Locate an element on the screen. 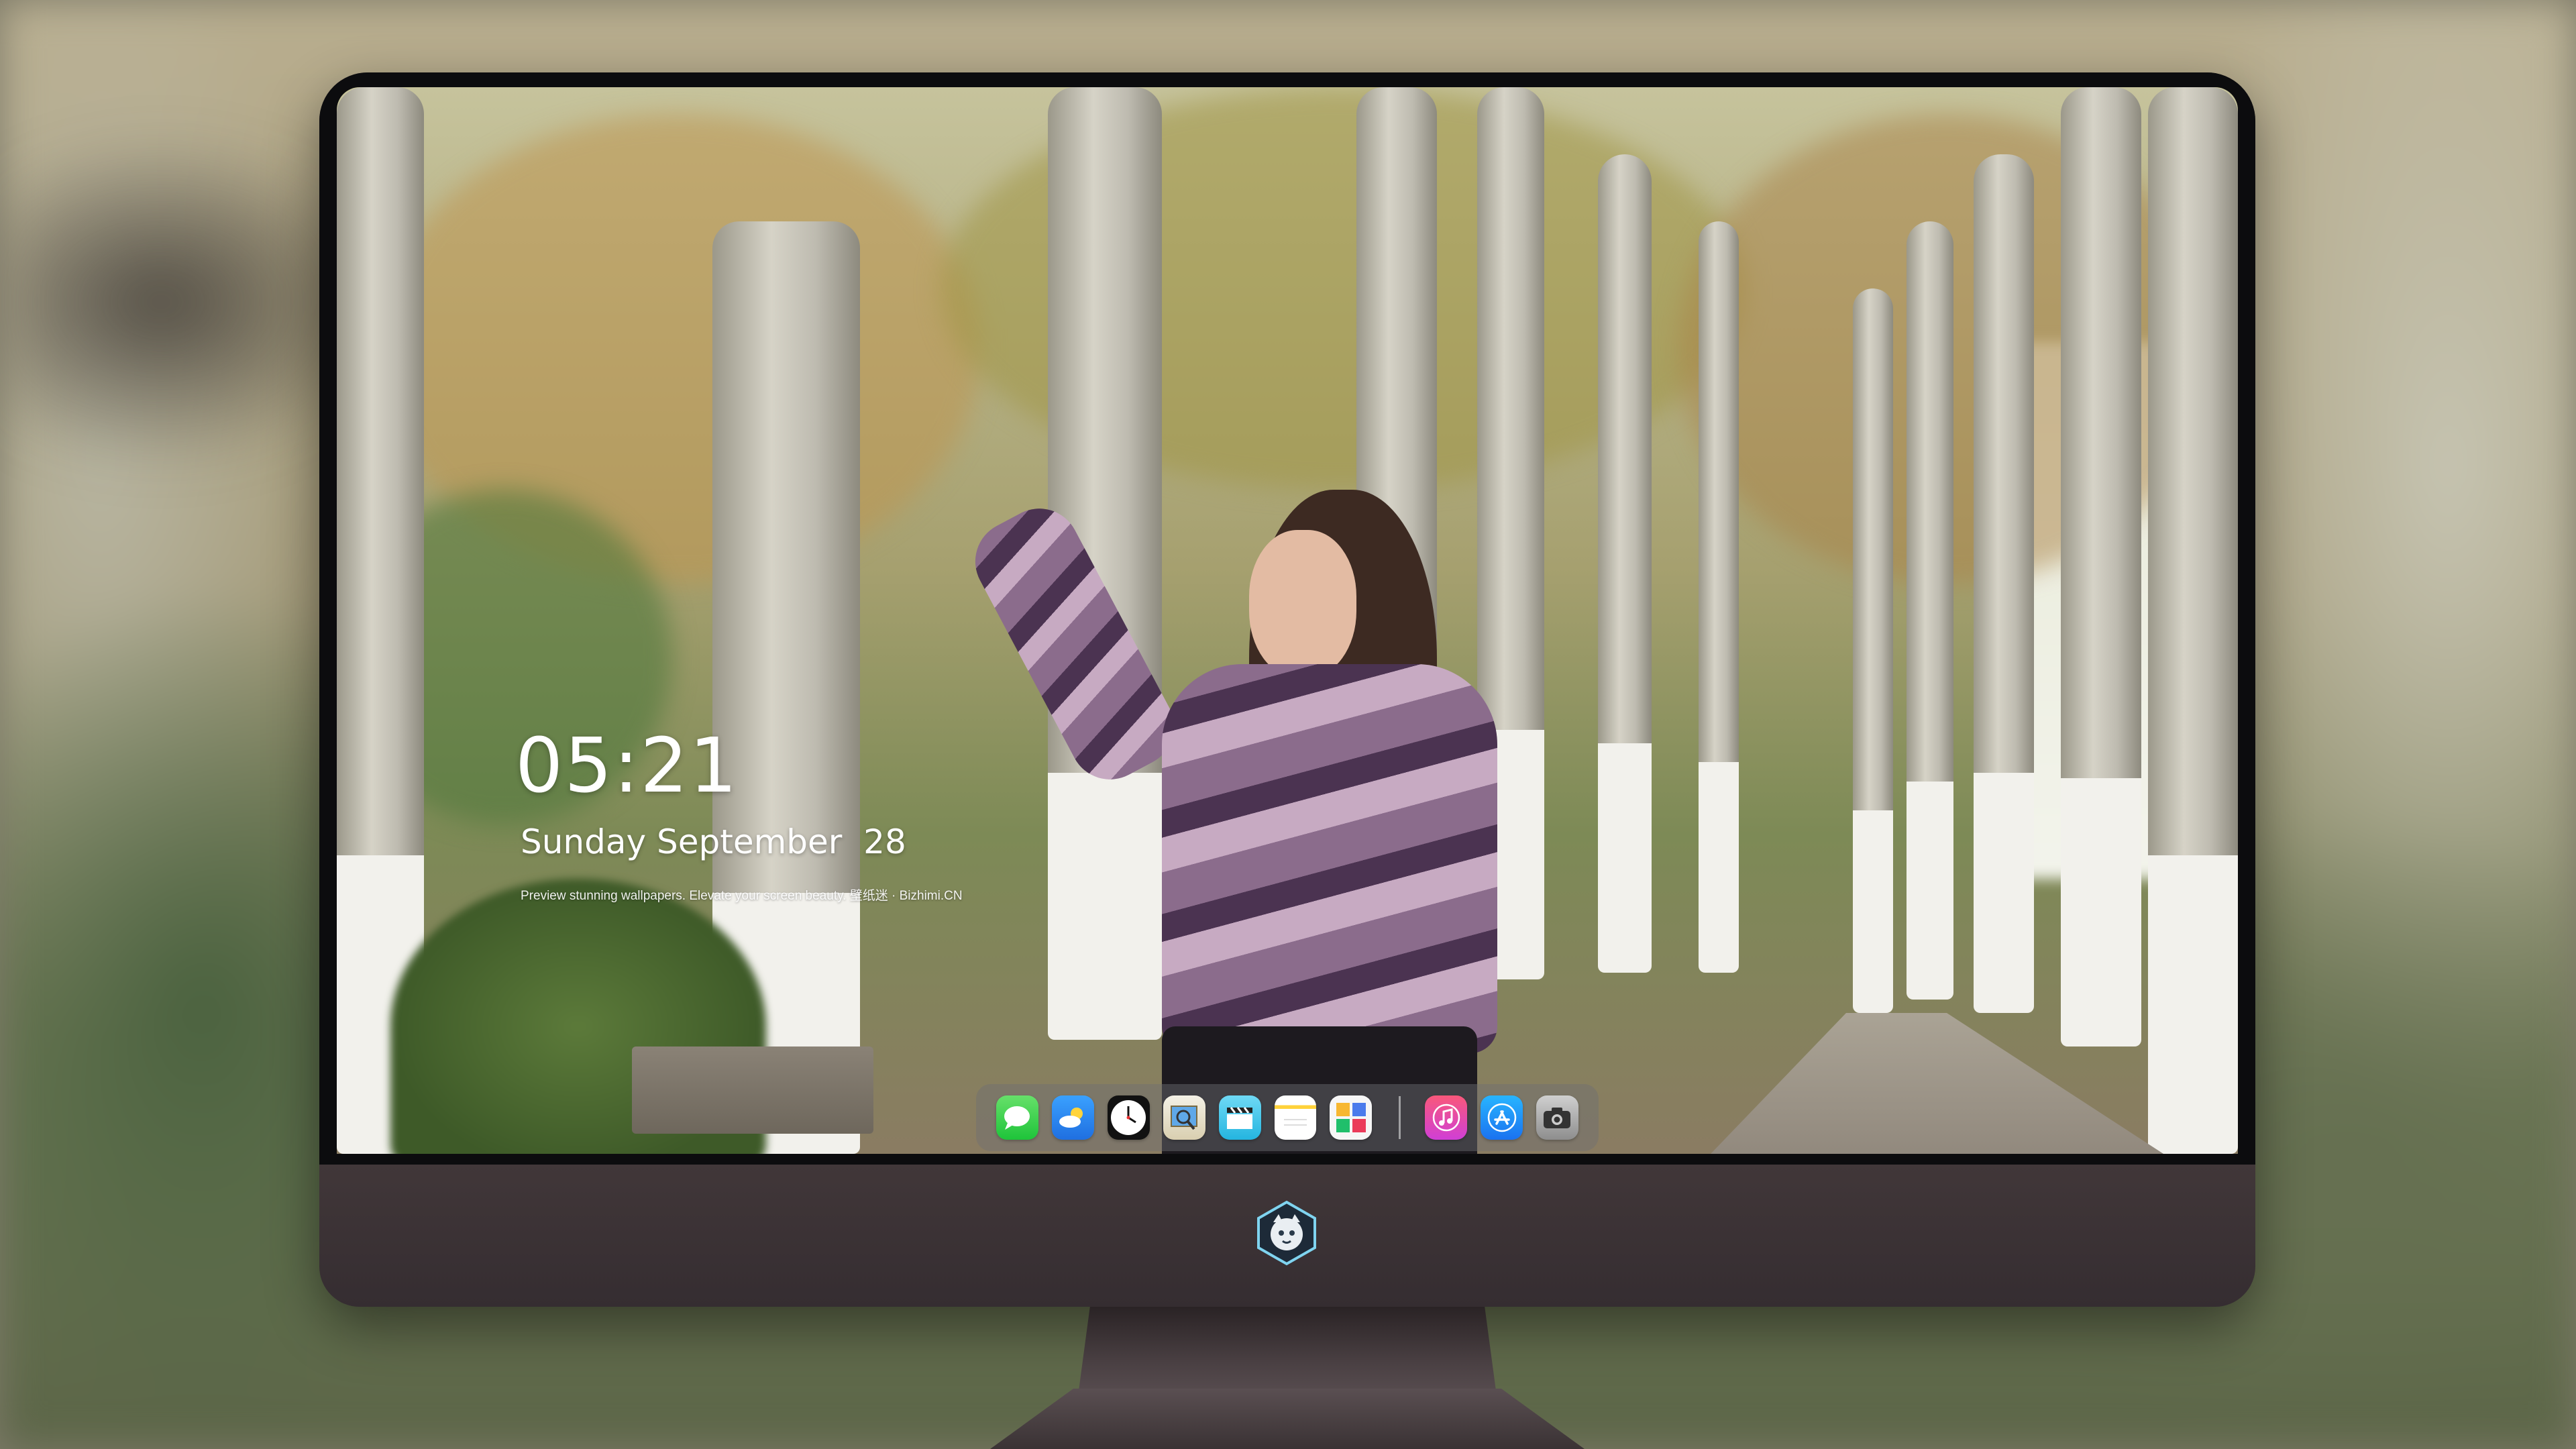 The image size is (2576, 1449). mascot-logo-icon is located at coordinates (1286, 1233).